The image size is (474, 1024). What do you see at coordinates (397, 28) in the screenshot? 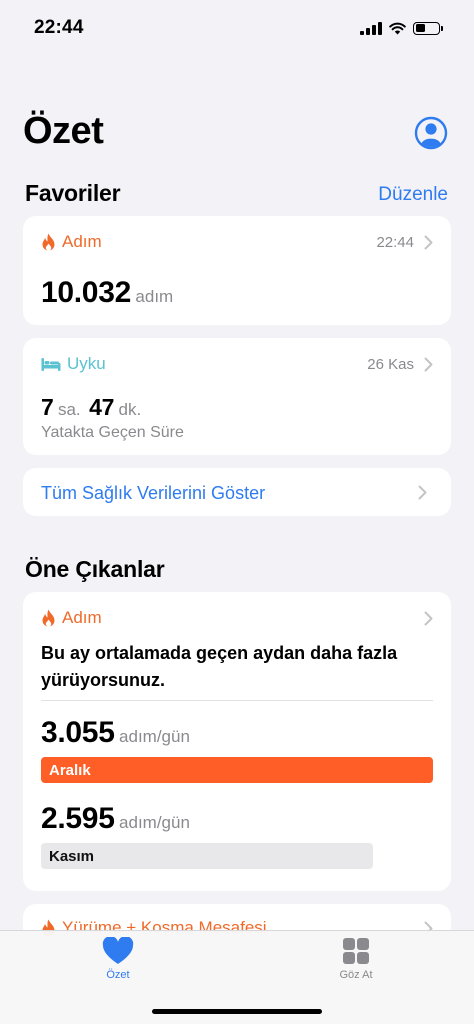
I see `wifi-icon` at bounding box center [397, 28].